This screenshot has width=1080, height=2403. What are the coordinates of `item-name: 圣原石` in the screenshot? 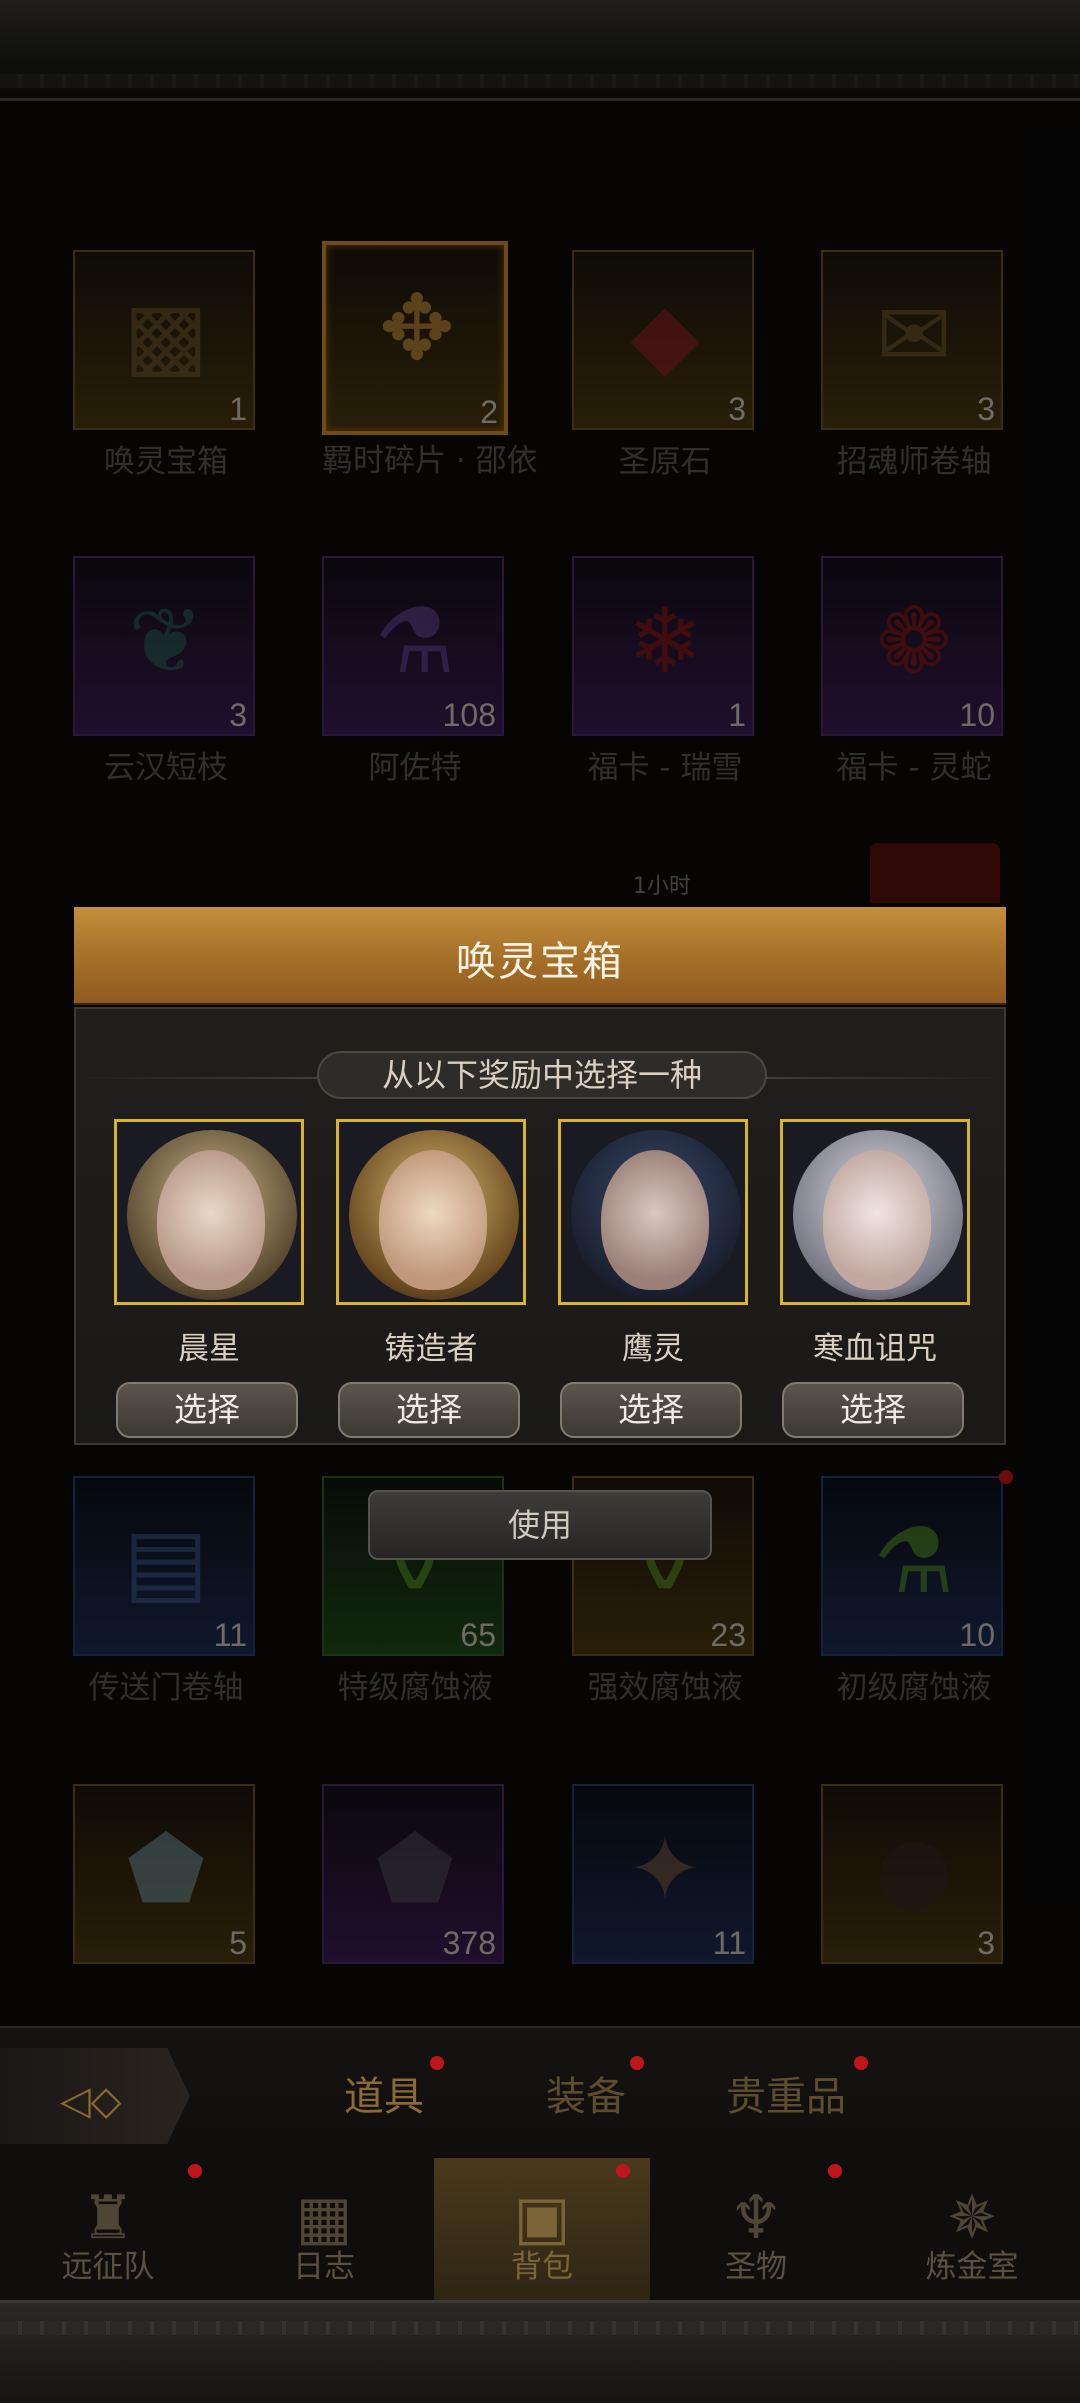 It's located at (665, 462).